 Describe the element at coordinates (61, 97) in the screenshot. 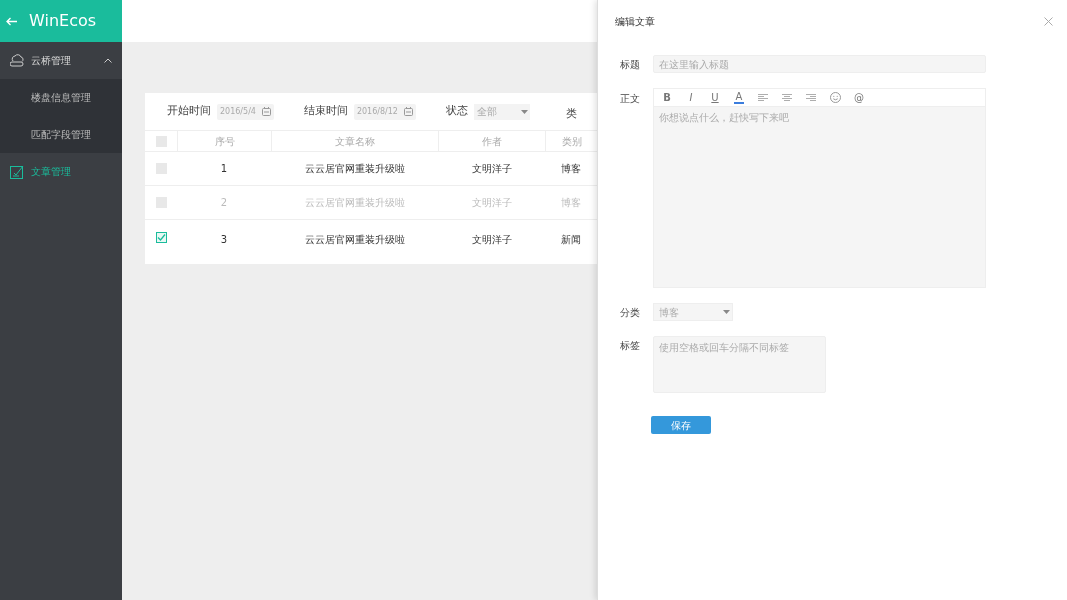

I see `sidebar-subitem: 楼盘信息管理` at that location.